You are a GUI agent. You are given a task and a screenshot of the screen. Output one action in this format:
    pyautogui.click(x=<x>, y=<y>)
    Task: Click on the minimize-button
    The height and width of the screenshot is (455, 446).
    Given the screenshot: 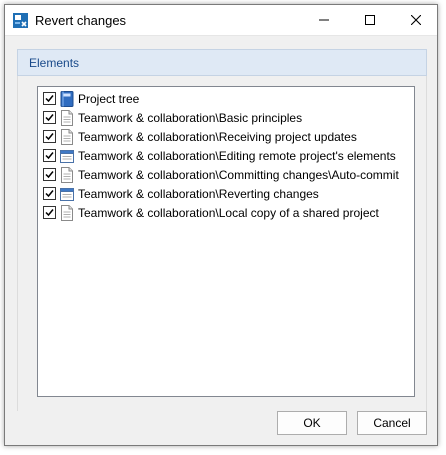 What is the action you would take?
    pyautogui.click(x=324, y=20)
    